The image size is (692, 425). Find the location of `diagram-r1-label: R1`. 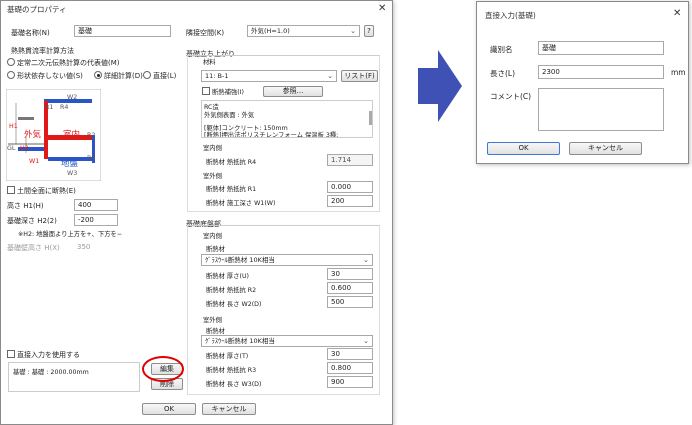

diagram-r1-label: R1 is located at coordinates (49, 107).